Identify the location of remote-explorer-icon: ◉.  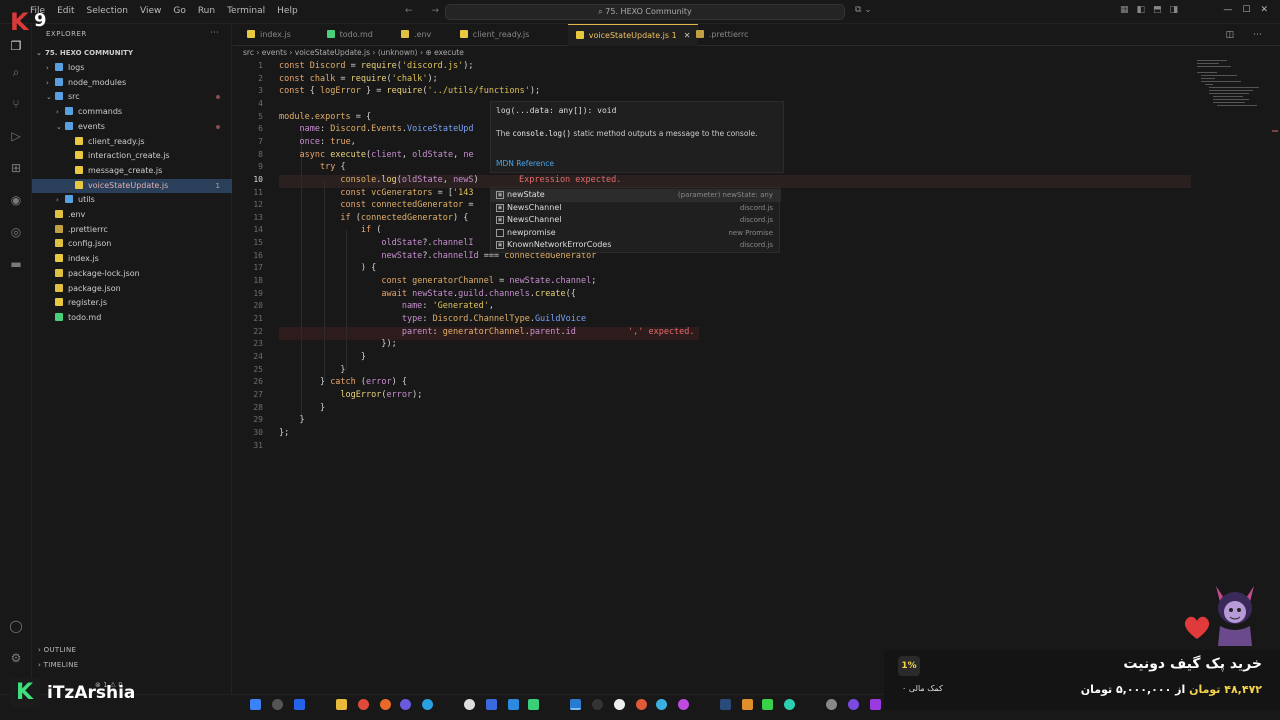
(16, 200).